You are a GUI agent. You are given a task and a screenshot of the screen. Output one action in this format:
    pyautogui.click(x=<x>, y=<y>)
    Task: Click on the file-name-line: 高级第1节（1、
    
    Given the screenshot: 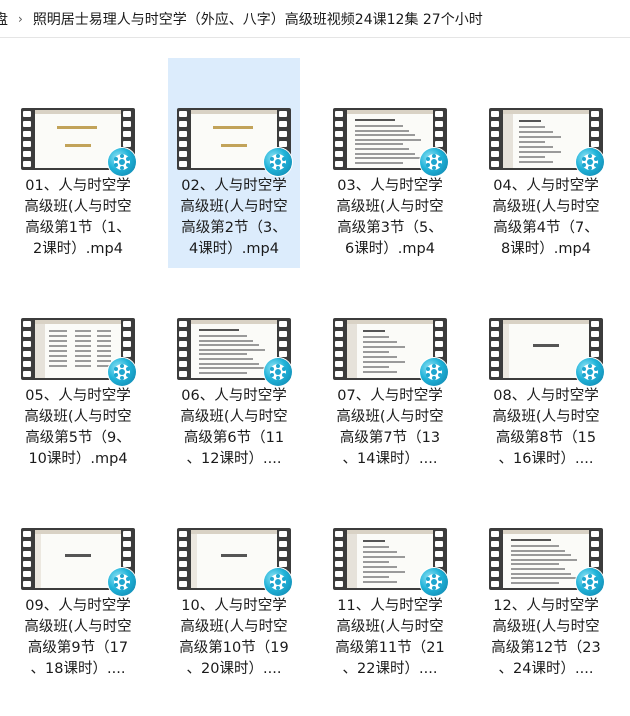 What is the action you would take?
    pyautogui.click(x=78, y=228)
    